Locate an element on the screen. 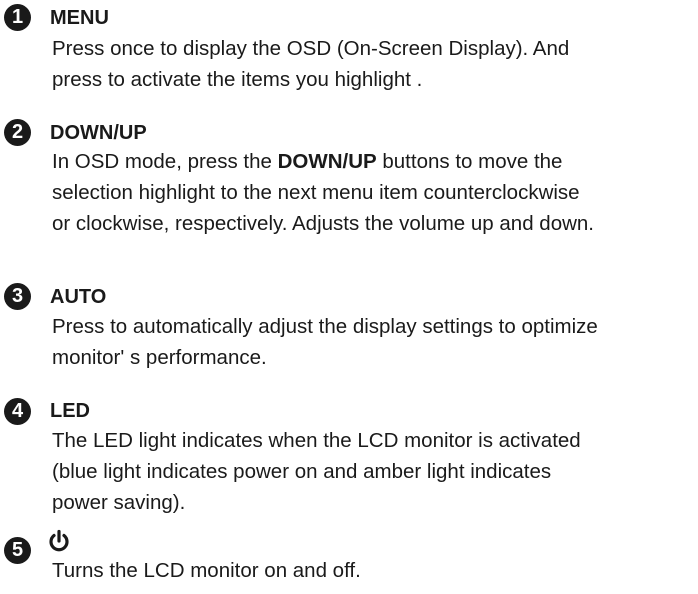 The width and height of the screenshot is (698, 594). number-badge-3: 3 is located at coordinates (17, 296).